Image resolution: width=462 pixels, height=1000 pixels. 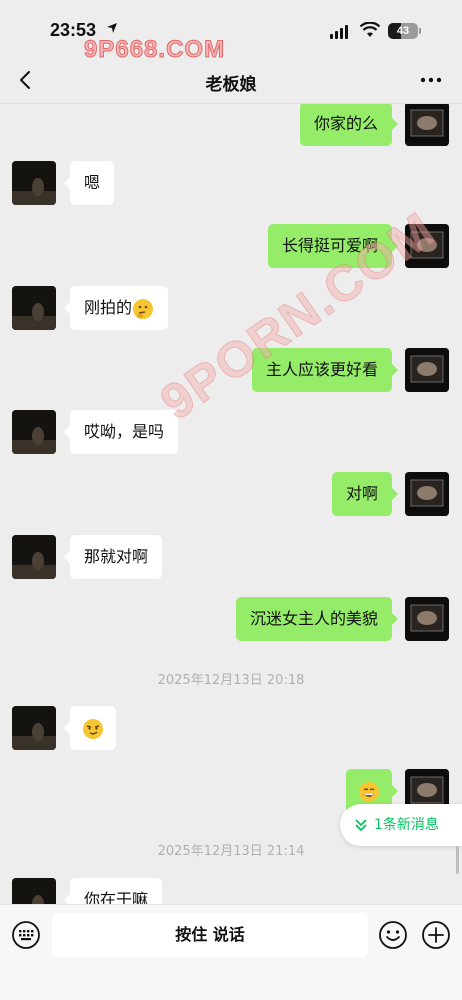 What do you see at coordinates (420, 31) in the screenshot?
I see `battery-cap` at bounding box center [420, 31].